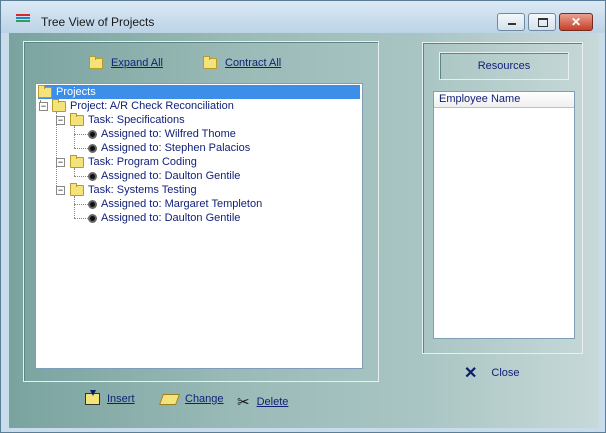  I want to click on close-button: ✕ Close, so click(492, 373).